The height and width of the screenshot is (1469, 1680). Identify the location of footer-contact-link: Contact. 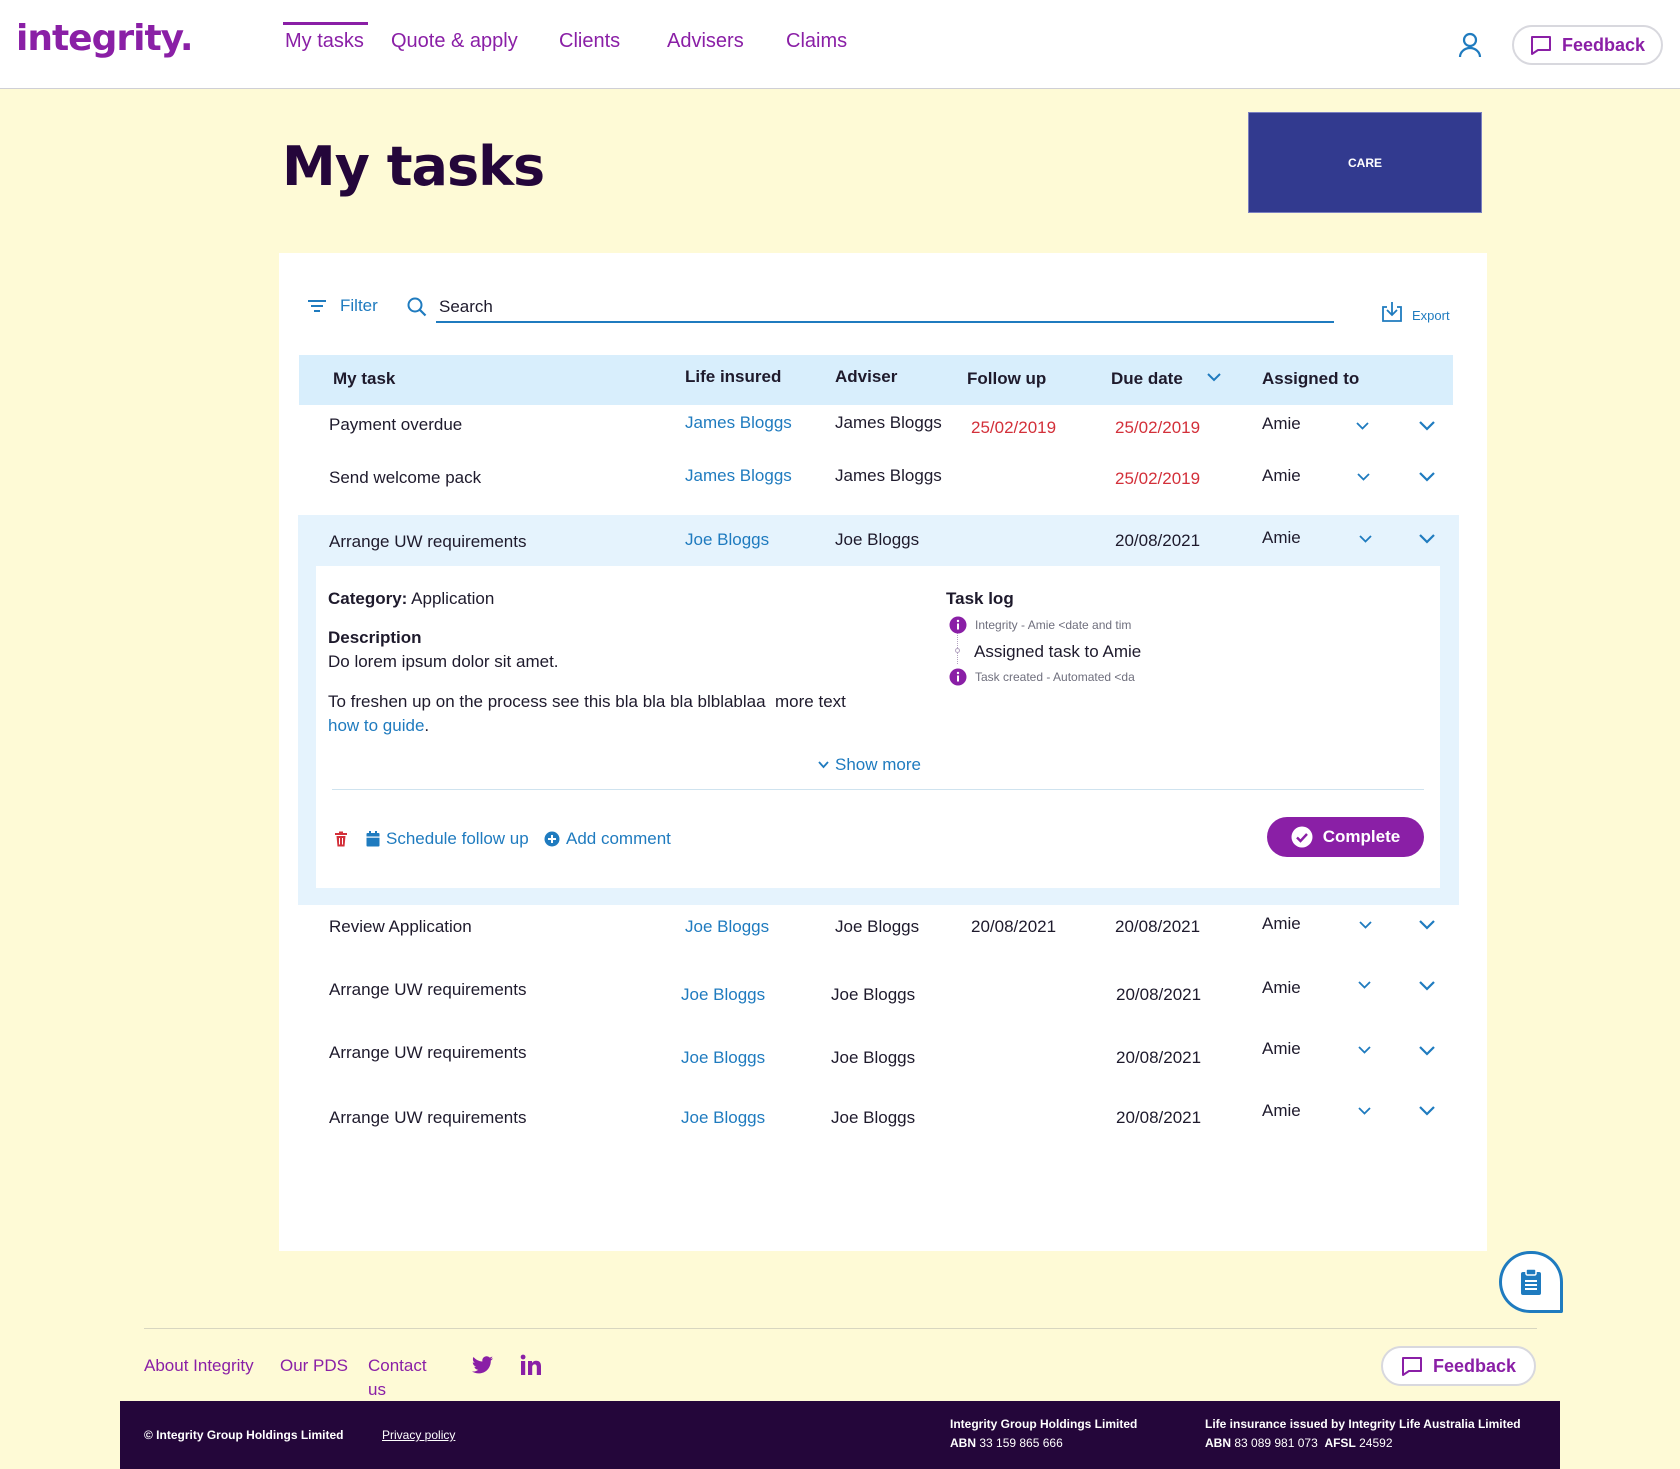
(397, 1366).